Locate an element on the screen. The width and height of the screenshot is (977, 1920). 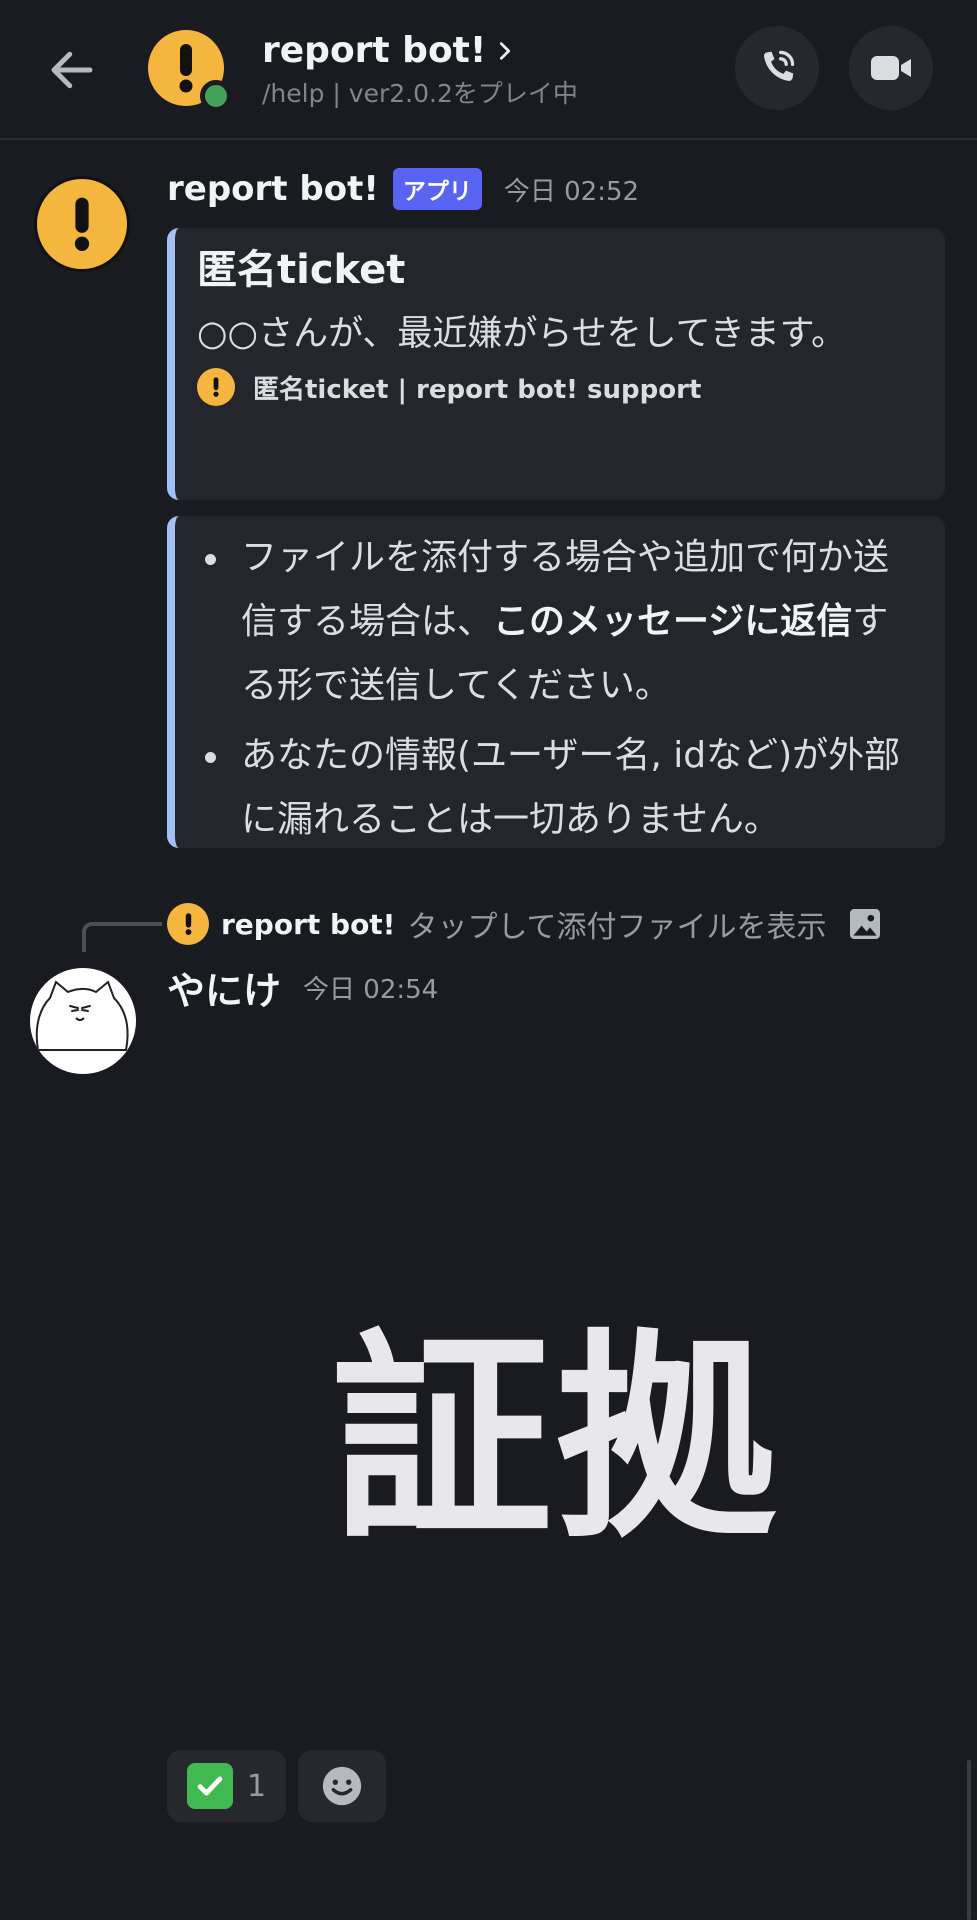
phone-icon is located at coordinates (779, 66).